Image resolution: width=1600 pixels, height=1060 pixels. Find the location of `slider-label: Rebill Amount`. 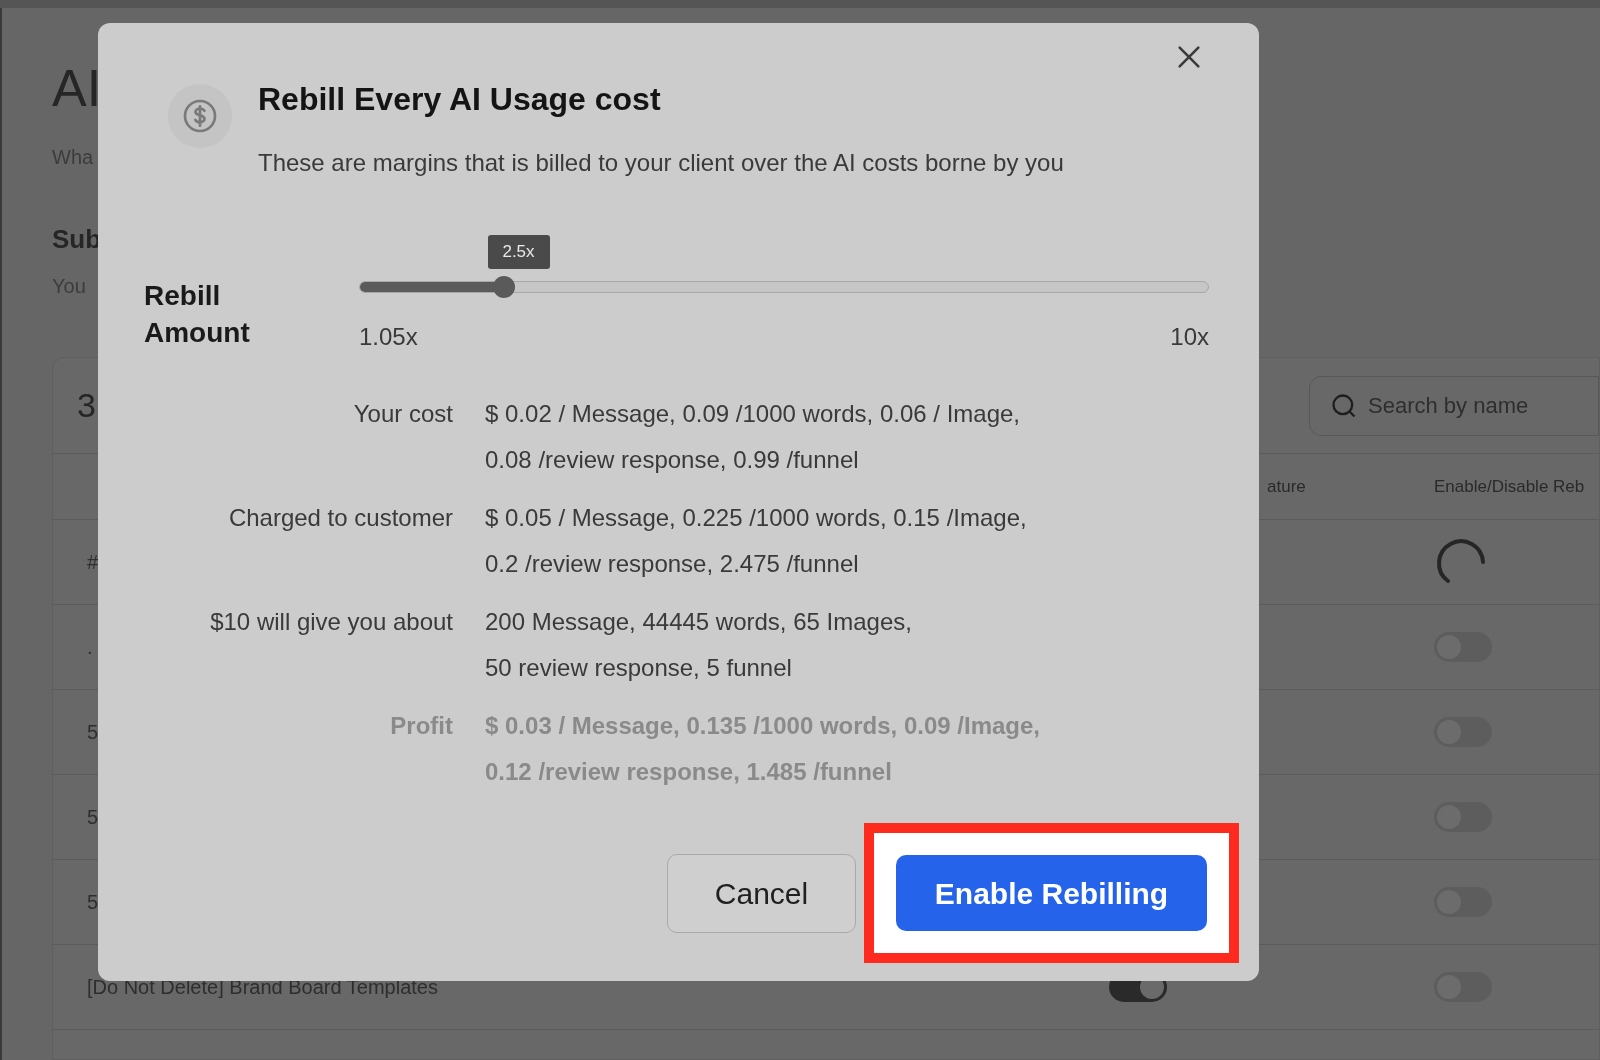

slider-label: Rebill Amount is located at coordinates (197, 314).